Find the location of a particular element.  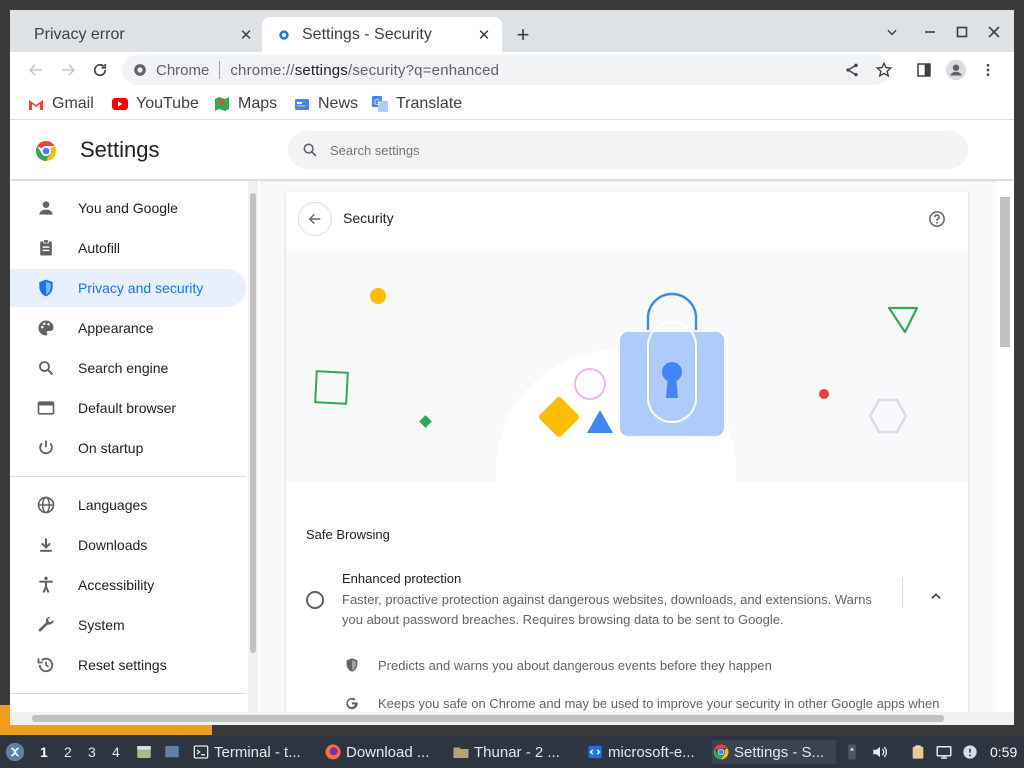

sidebar-scrollbar is located at coordinates (253, 453).